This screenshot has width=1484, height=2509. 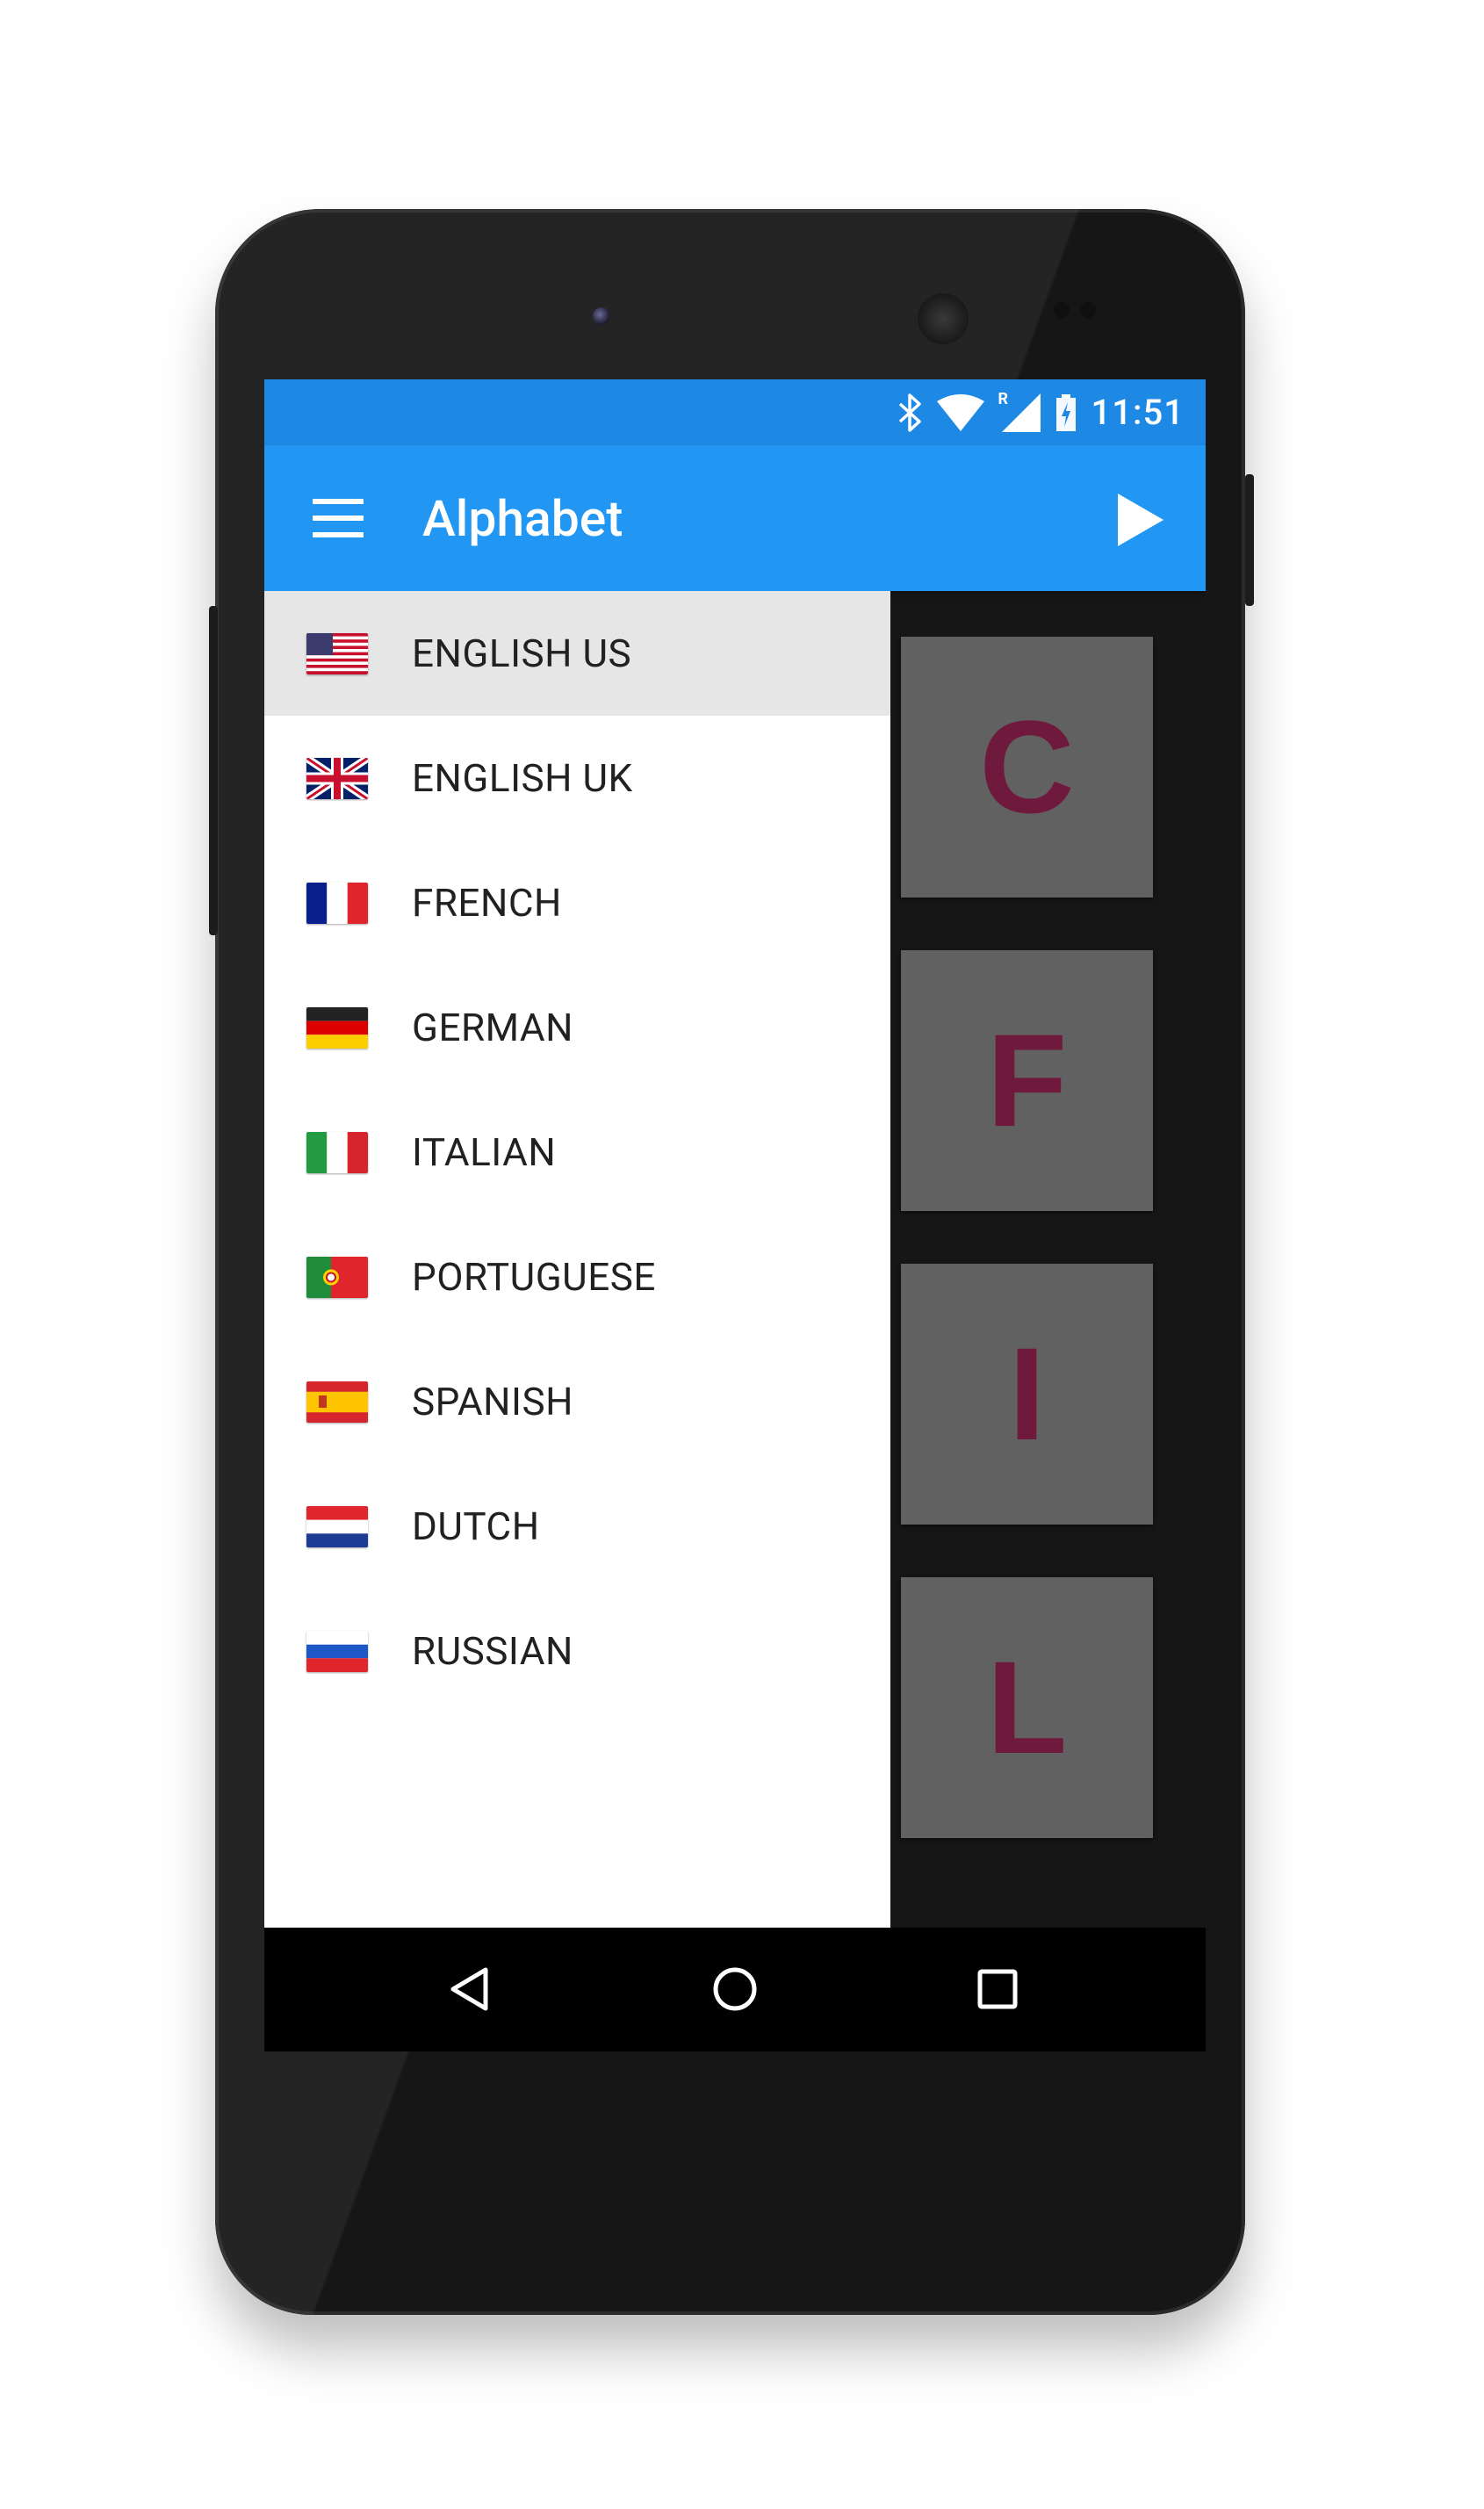 I want to click on home-icon, so click(x=735, y=1989).